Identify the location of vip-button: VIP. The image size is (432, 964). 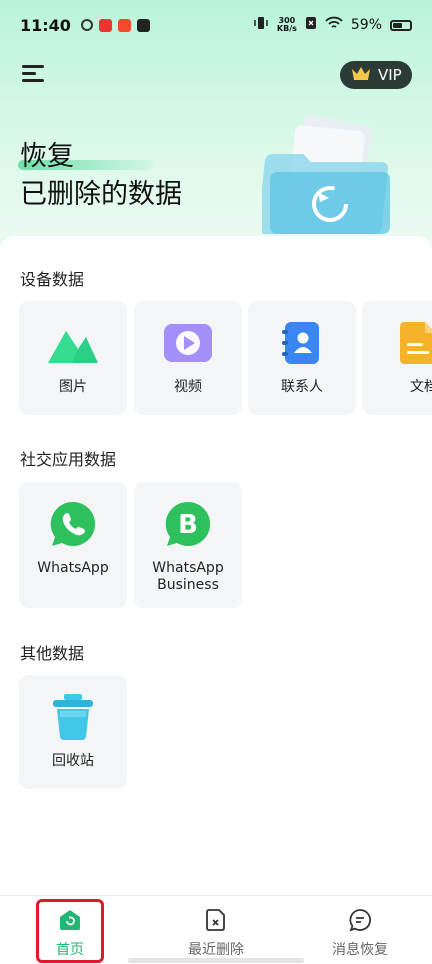
(376, 75).